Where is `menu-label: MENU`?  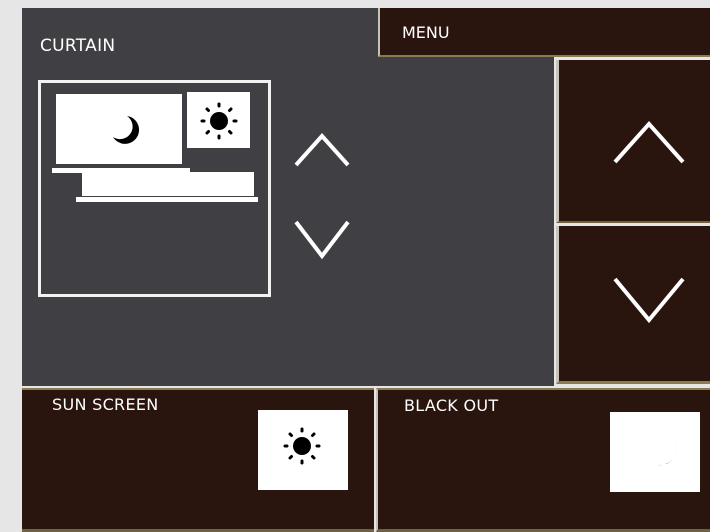 menu-label: MENU is located at coordinates (426, 32).